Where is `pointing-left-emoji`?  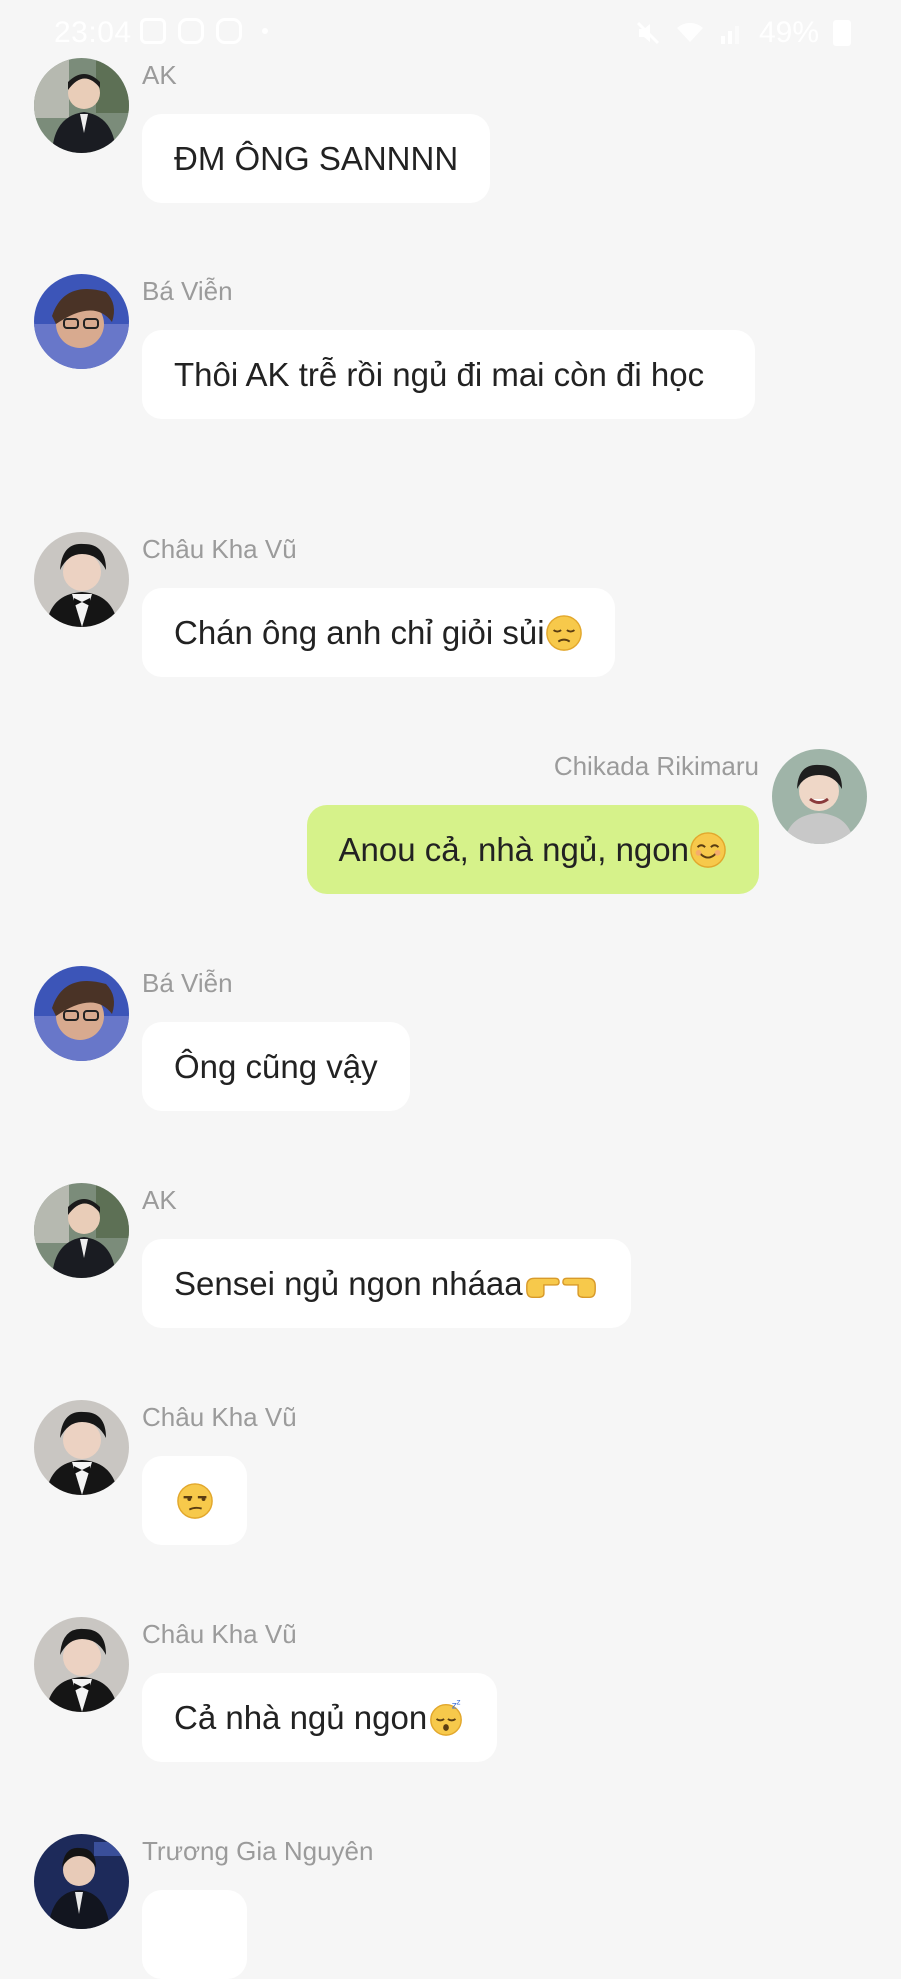
pointing-left-emoji is located at coordinates (578, 1288).